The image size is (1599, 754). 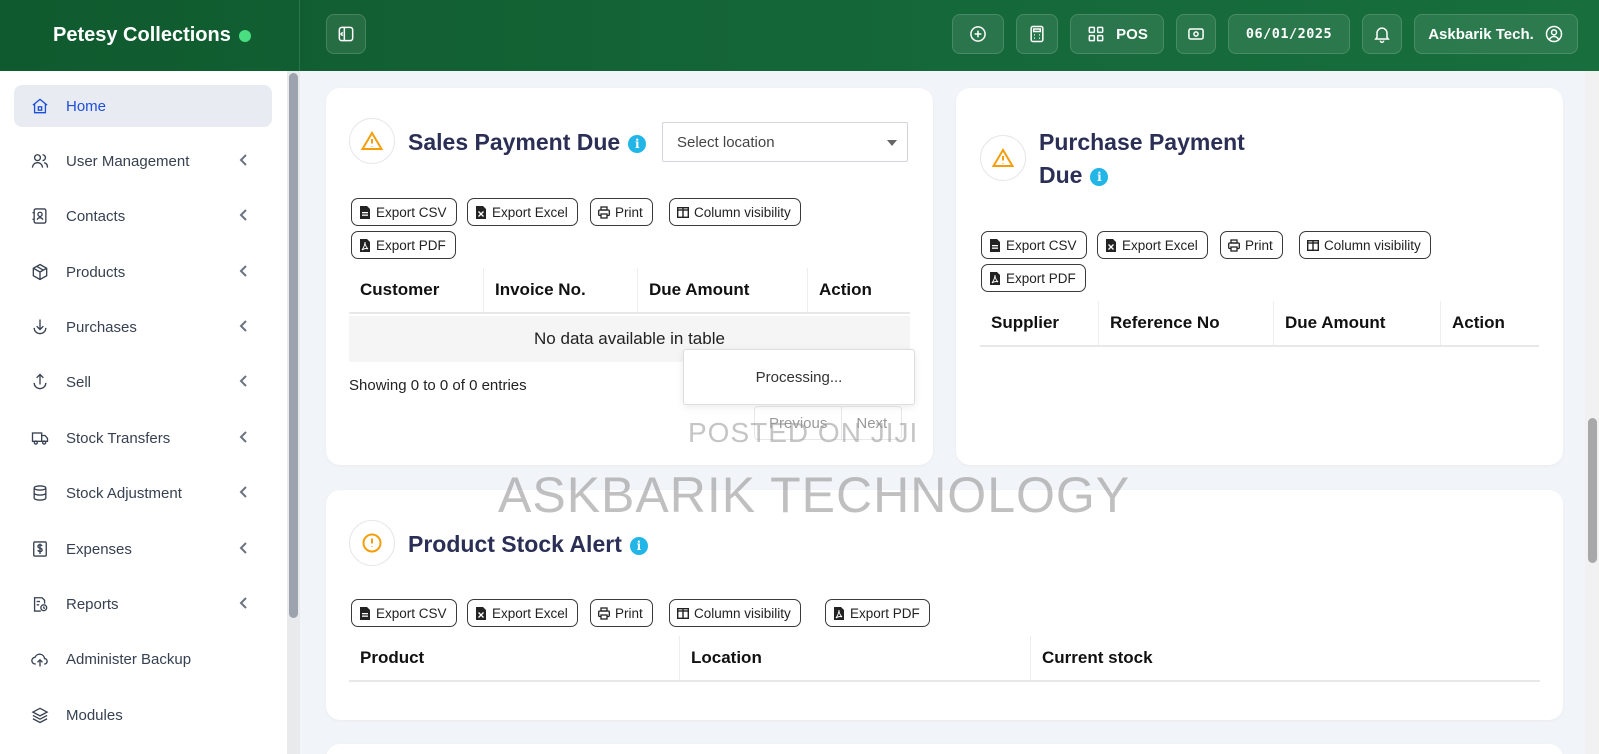 What do you see at coordinates (150, 35) in the screenshot?
I see `brand: Petesy Collections` at bounding box center [150, 35].